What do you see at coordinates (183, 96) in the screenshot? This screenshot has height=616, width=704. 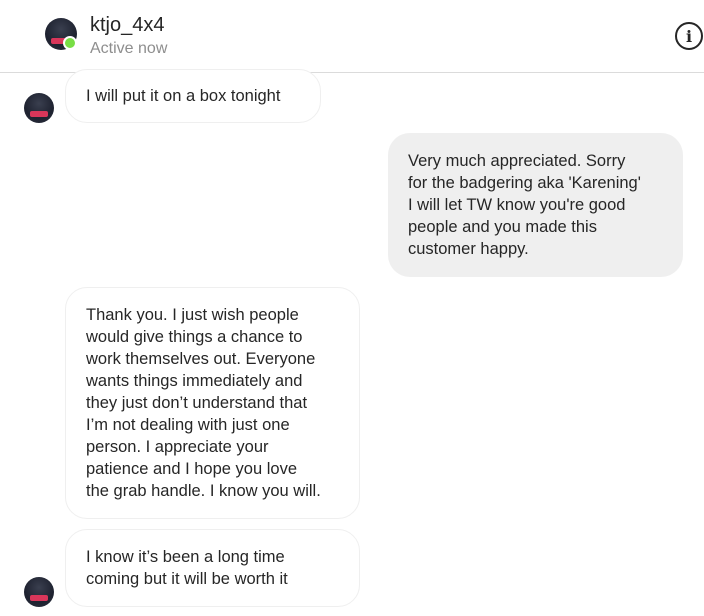 I see `message-text: I will put it on a box tonight` at bounding box center [183, 96].